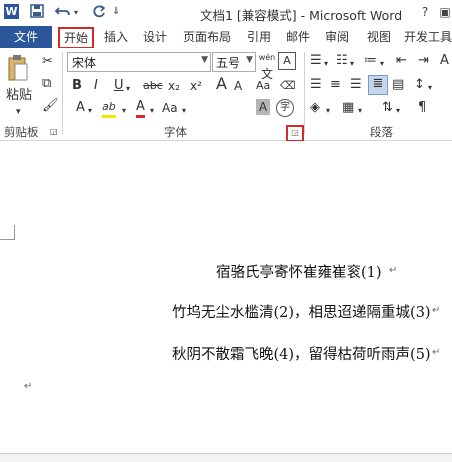  I want to click on tab-review: 审阅, so click(337, 37).